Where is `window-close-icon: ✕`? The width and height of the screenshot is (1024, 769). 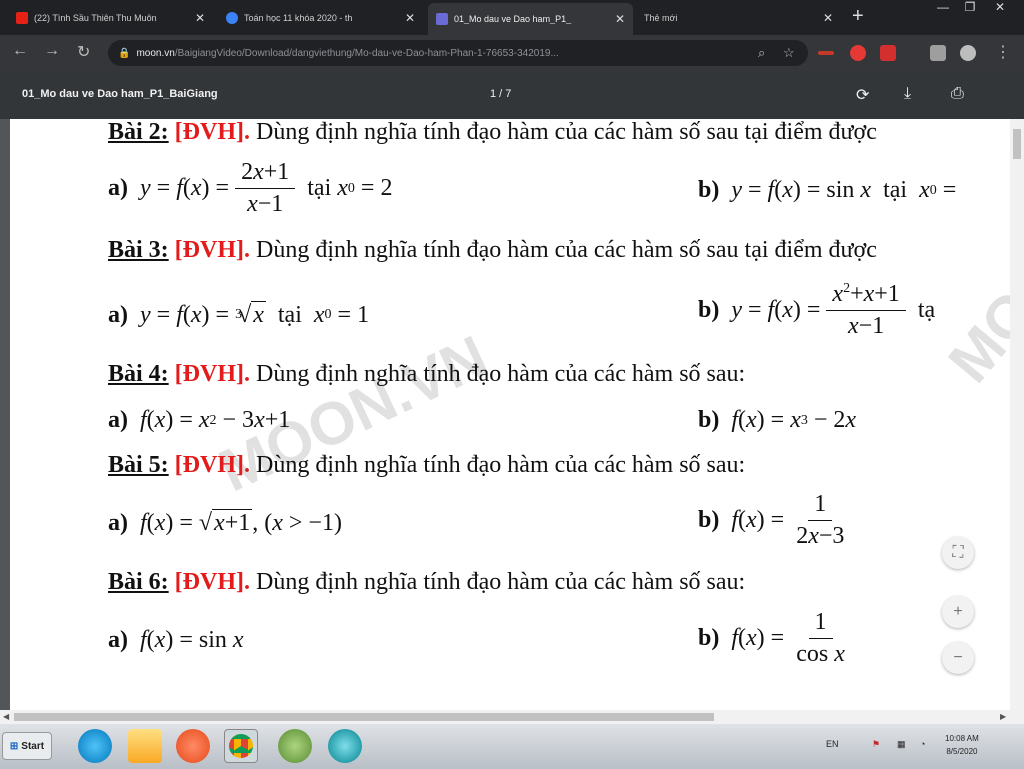
window-close-icon: ✕ is located at coordinates (1000, 10).